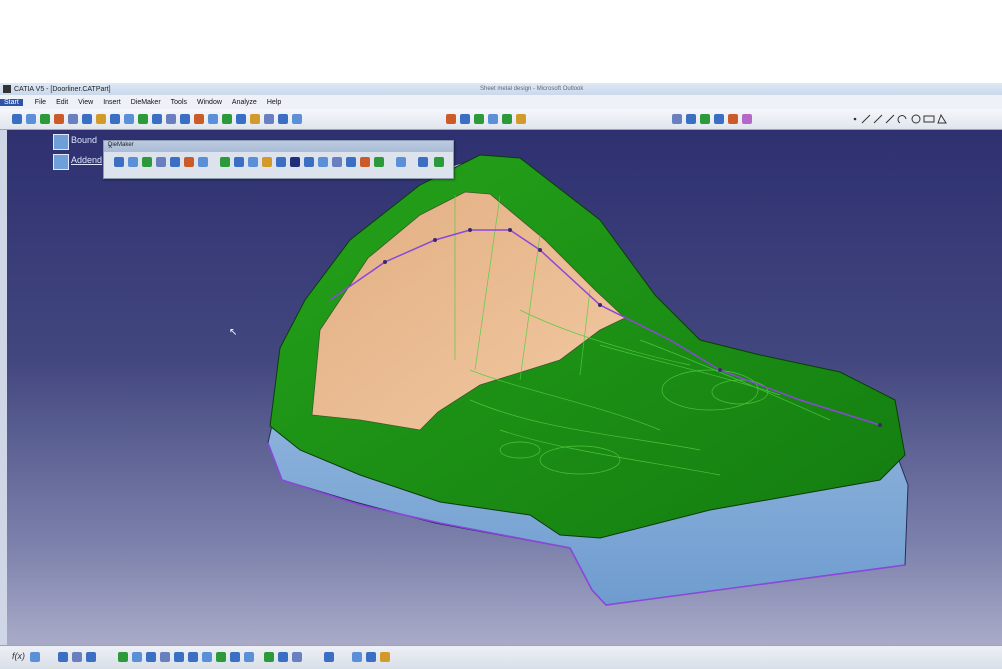  I want to click on menu-help: Help, so click(274, 102).